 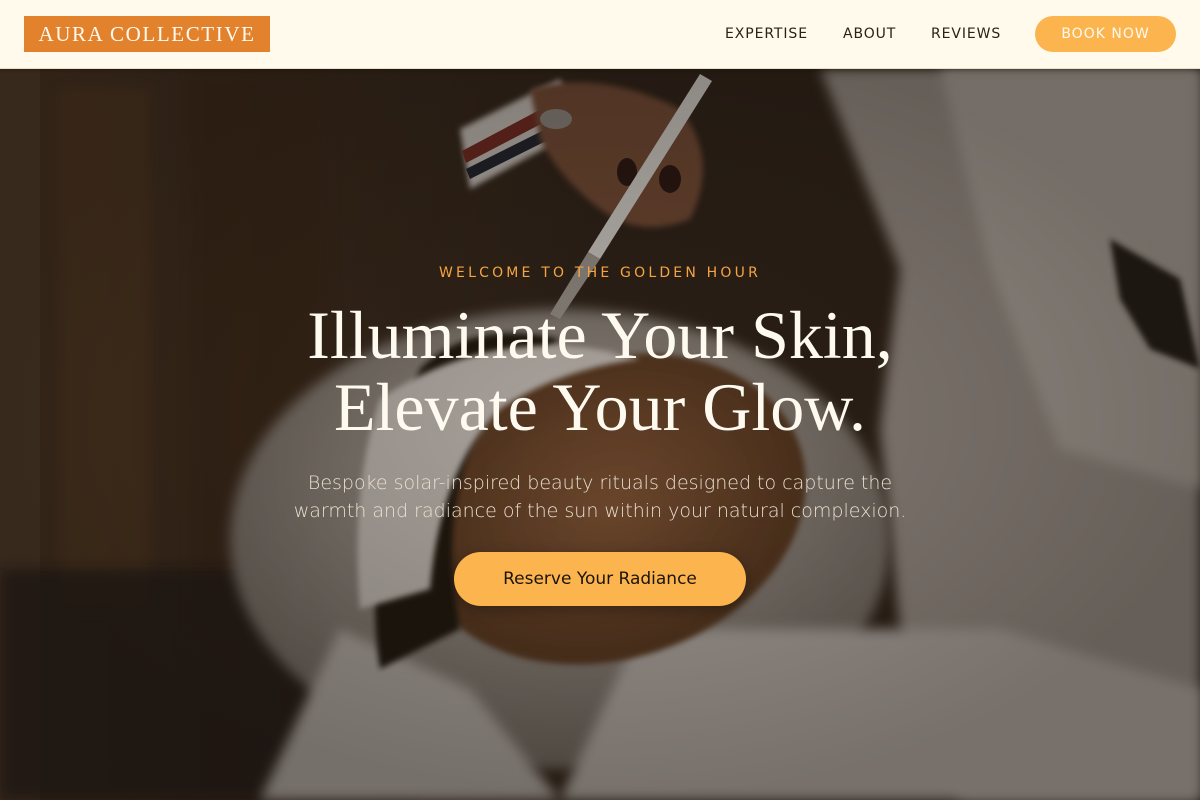 What do you see at coordinates (869, 34) in the screenshot?
I see `nav-link-about: ABOUT` at bounding box center [869, 34].